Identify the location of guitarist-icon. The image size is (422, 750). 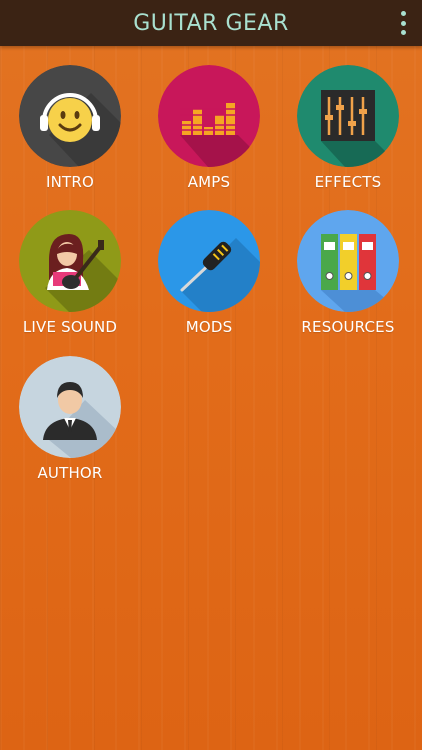
(70, 261).